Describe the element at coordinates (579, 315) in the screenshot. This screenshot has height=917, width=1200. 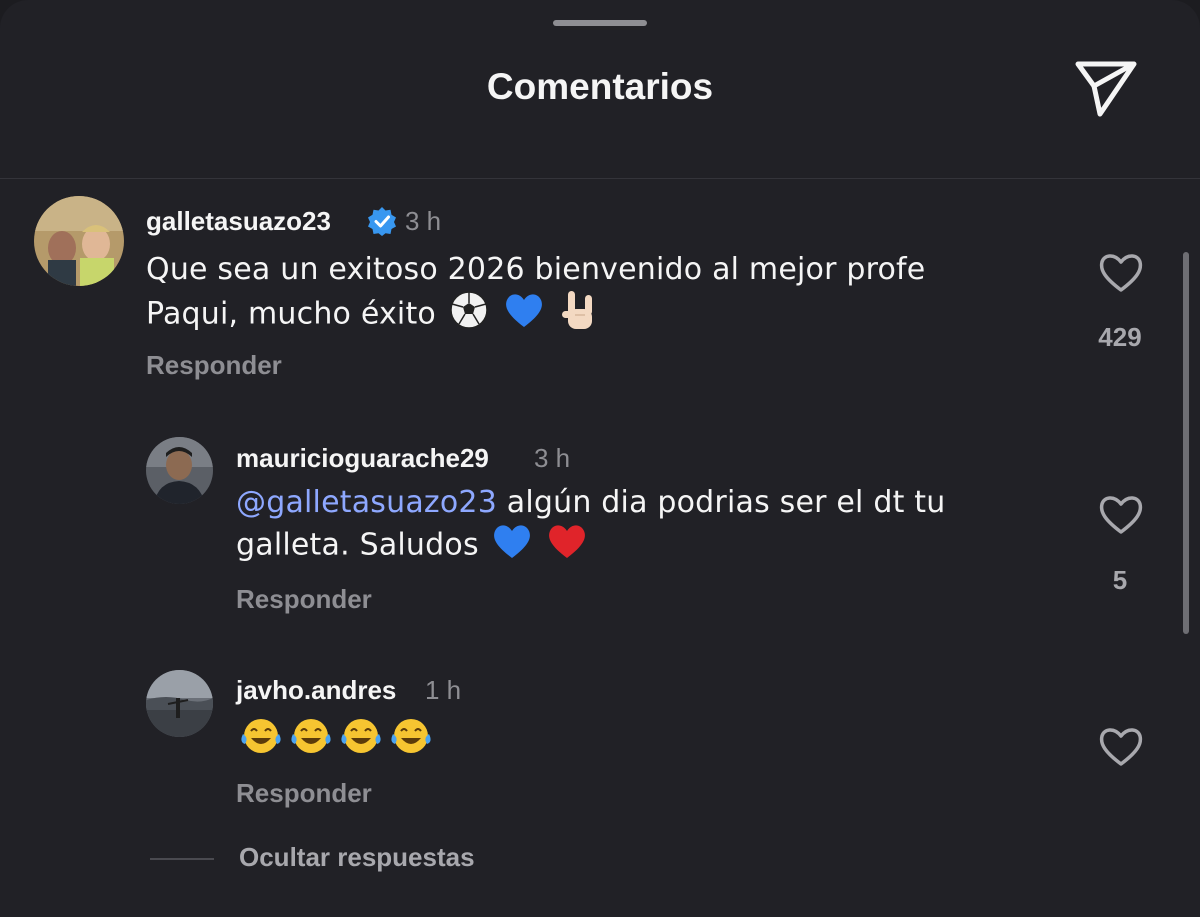
I see `rock-on-hand-icon` at that location.